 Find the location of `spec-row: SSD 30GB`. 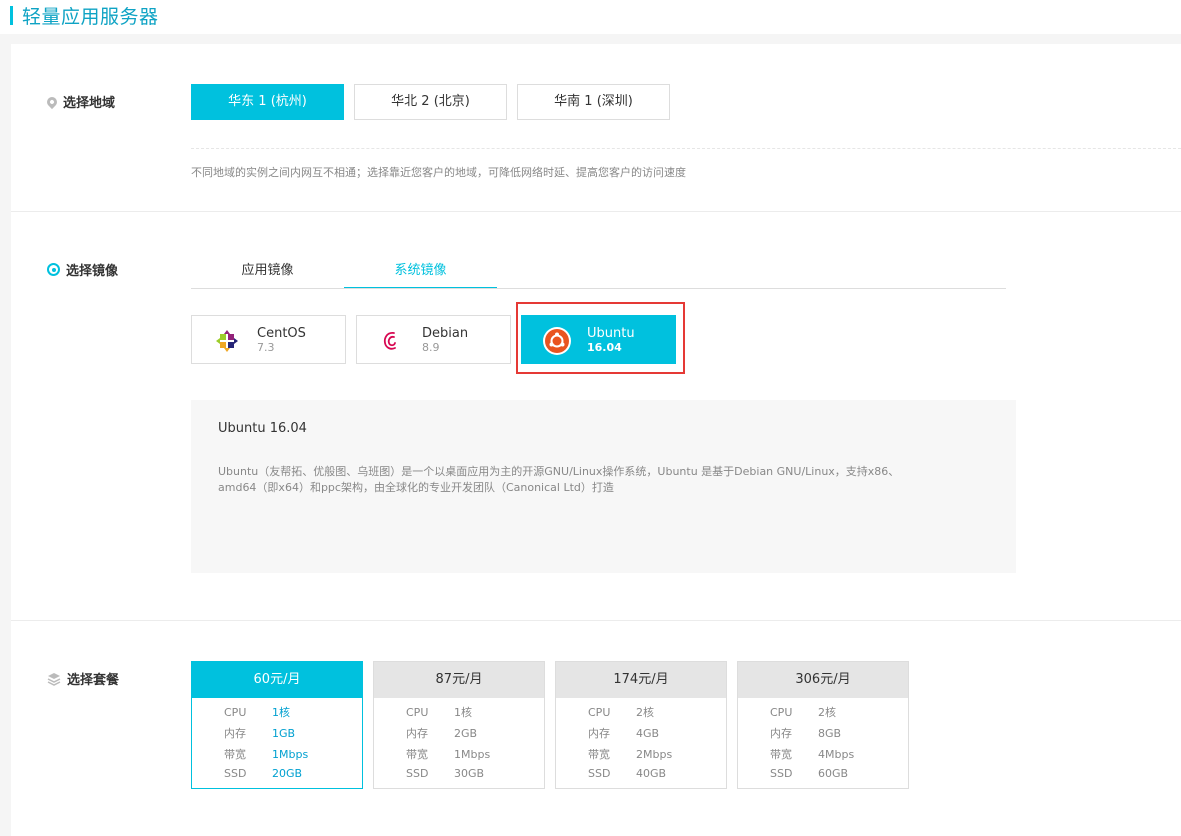

spec-row: SSD 30GB is located at coordinates (445, 773).